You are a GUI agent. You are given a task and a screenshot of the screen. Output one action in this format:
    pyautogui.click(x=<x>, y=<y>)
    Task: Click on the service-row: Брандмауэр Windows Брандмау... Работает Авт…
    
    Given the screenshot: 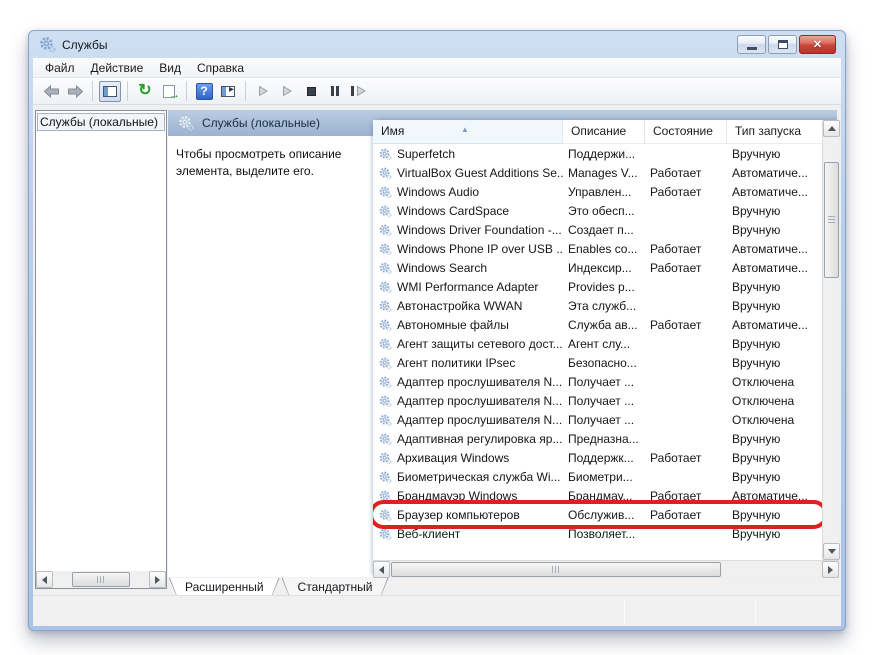 What is the action you would take?
    pyautogui.click(x=597, y=495)
    